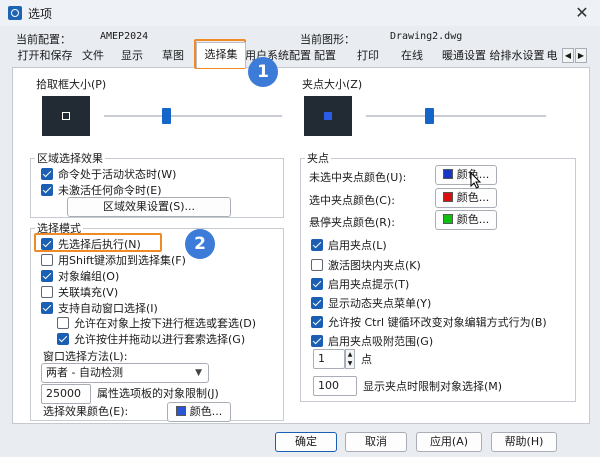 Image resolution: width=600 pixels, height=457 pixels. Describe the element at coordinates (71, 84) in the screenshot. I see `pickbox-title: 拾取框大小(P)` at that location.